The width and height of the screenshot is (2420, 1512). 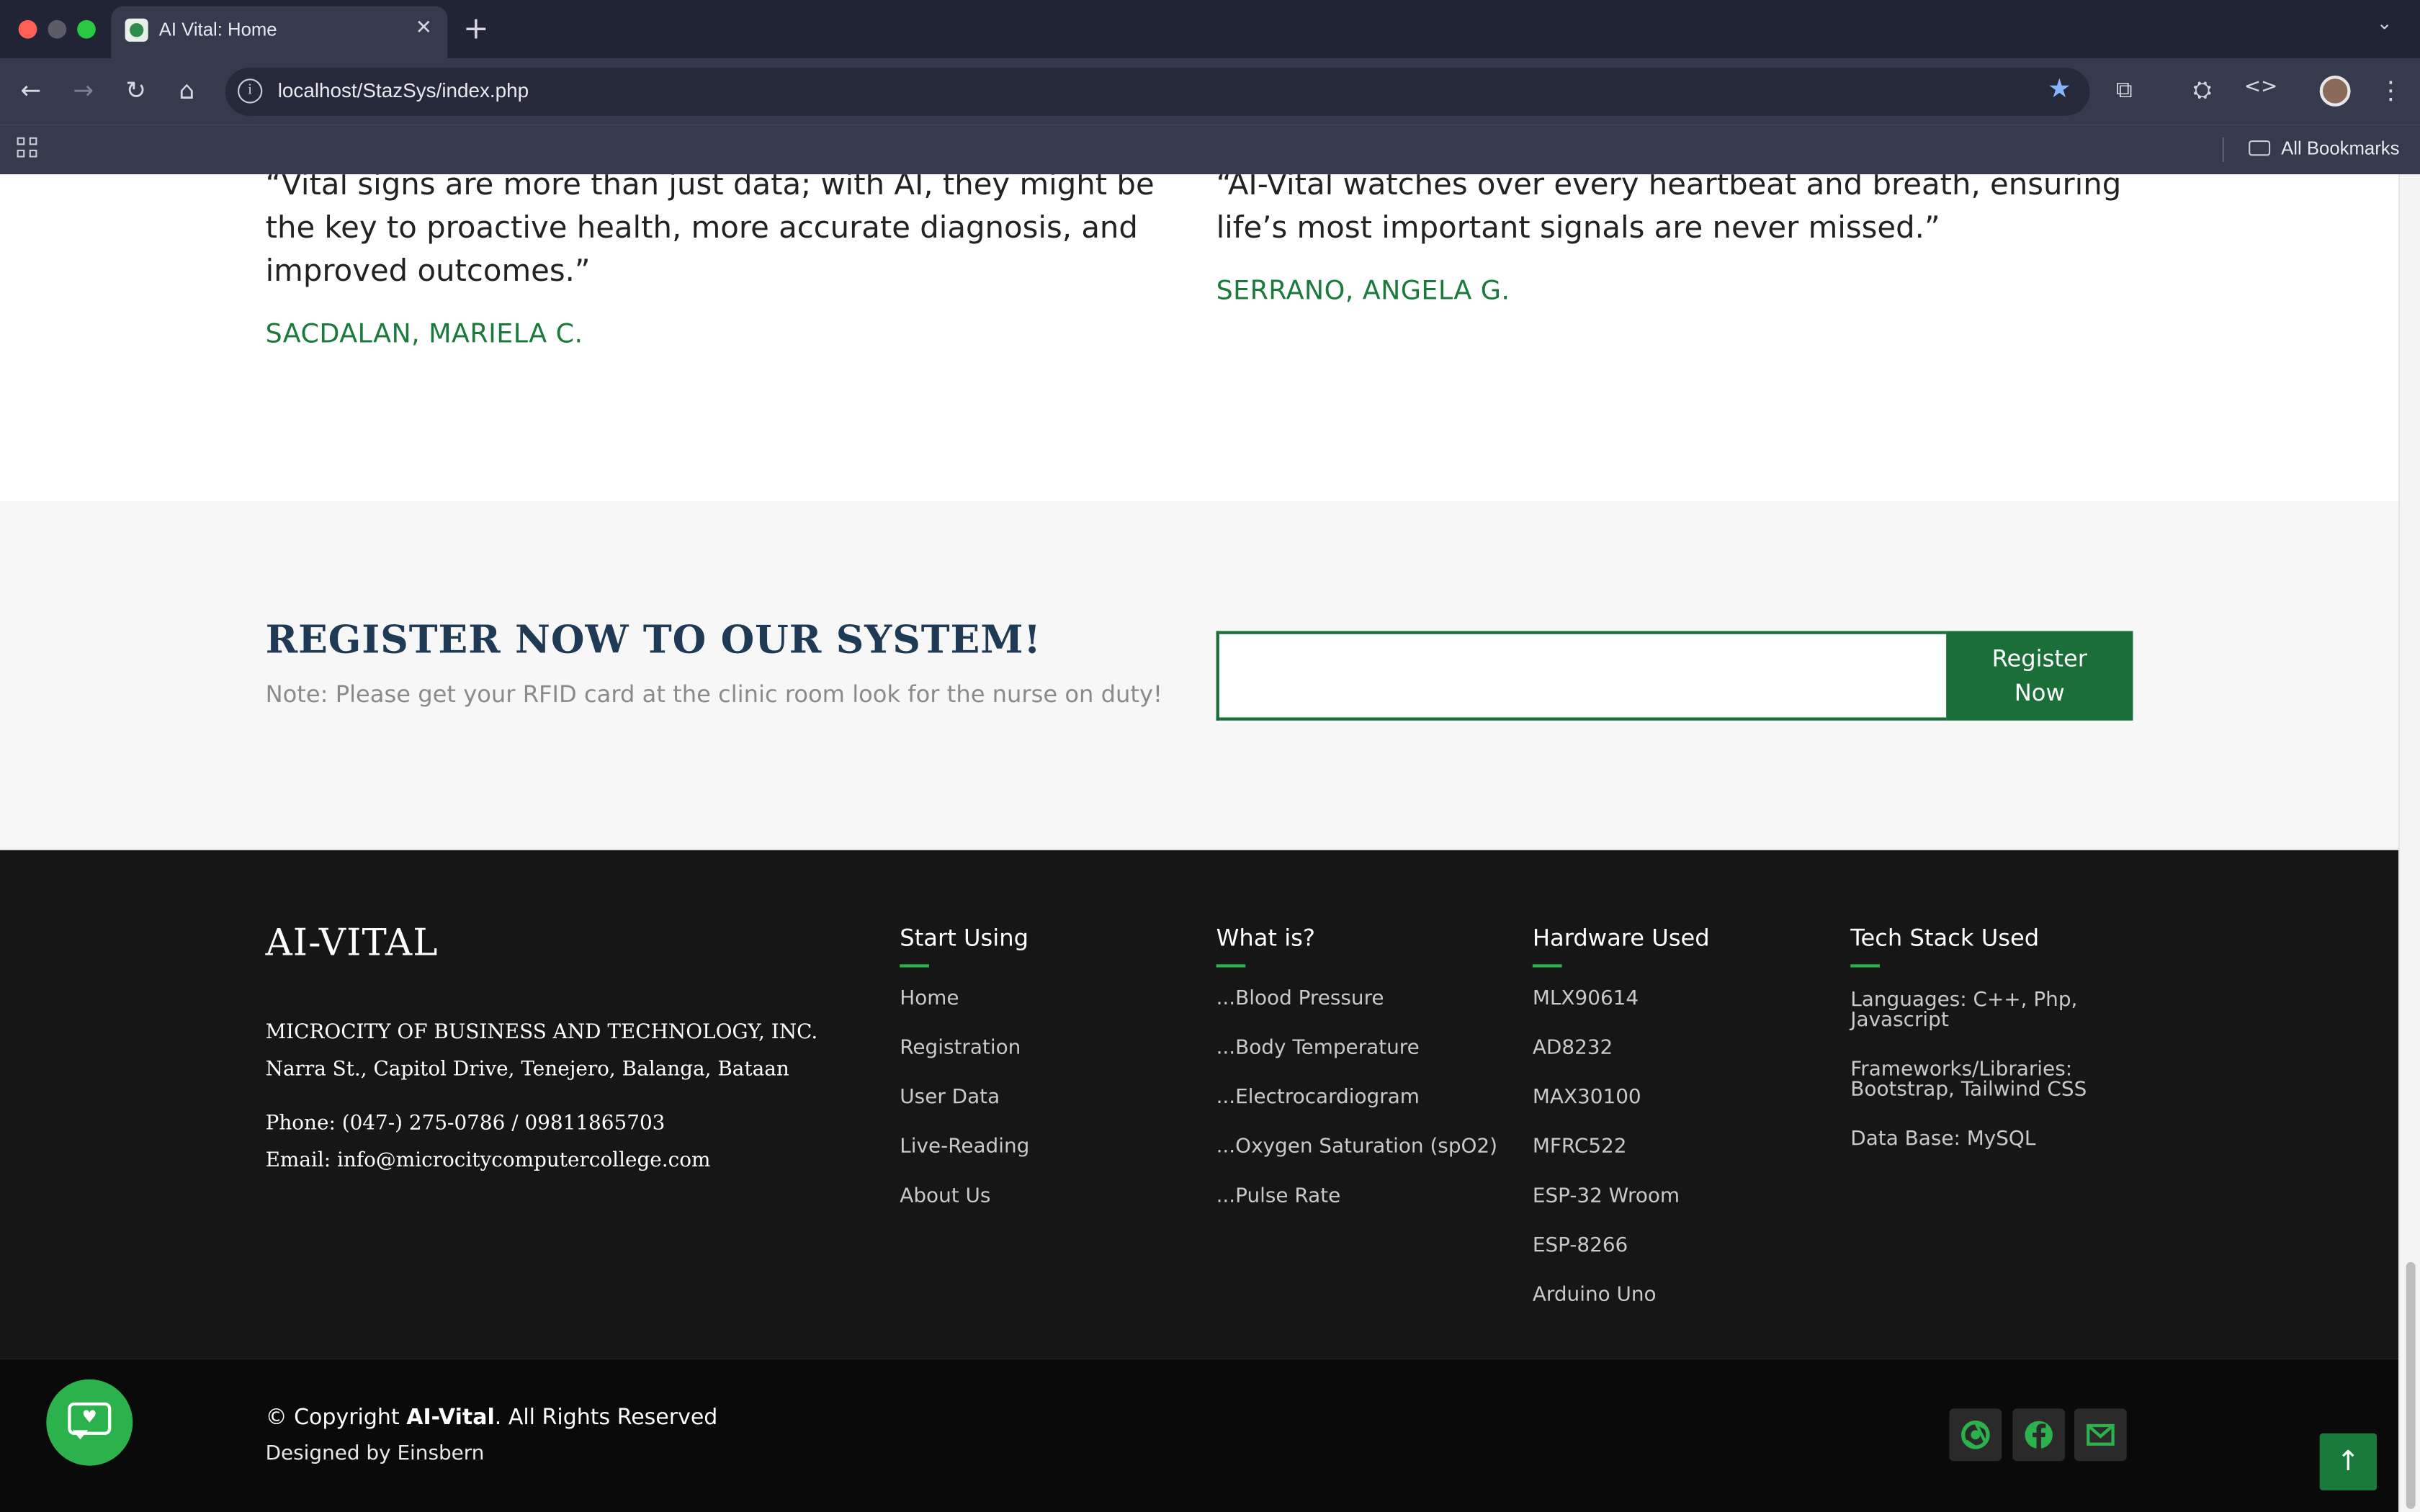 I want to click on register-button: Register Now, so click(x=2040, y=676).